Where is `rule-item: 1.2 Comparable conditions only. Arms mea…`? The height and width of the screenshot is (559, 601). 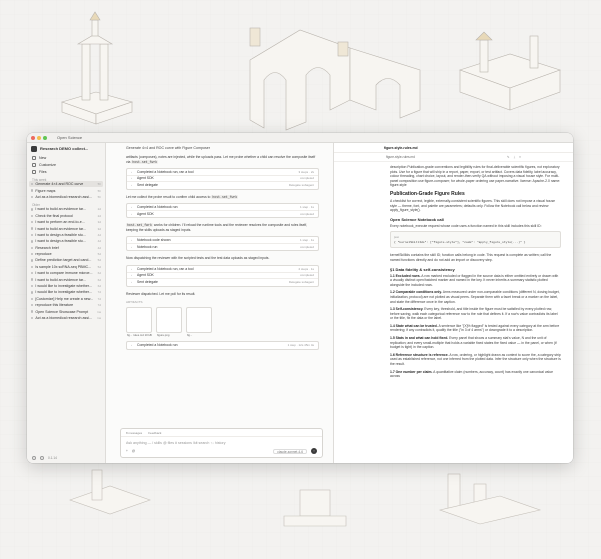
rule-item: 1.2 Comparable conditions only. Arms mea… is located at coordinates (475, 297).